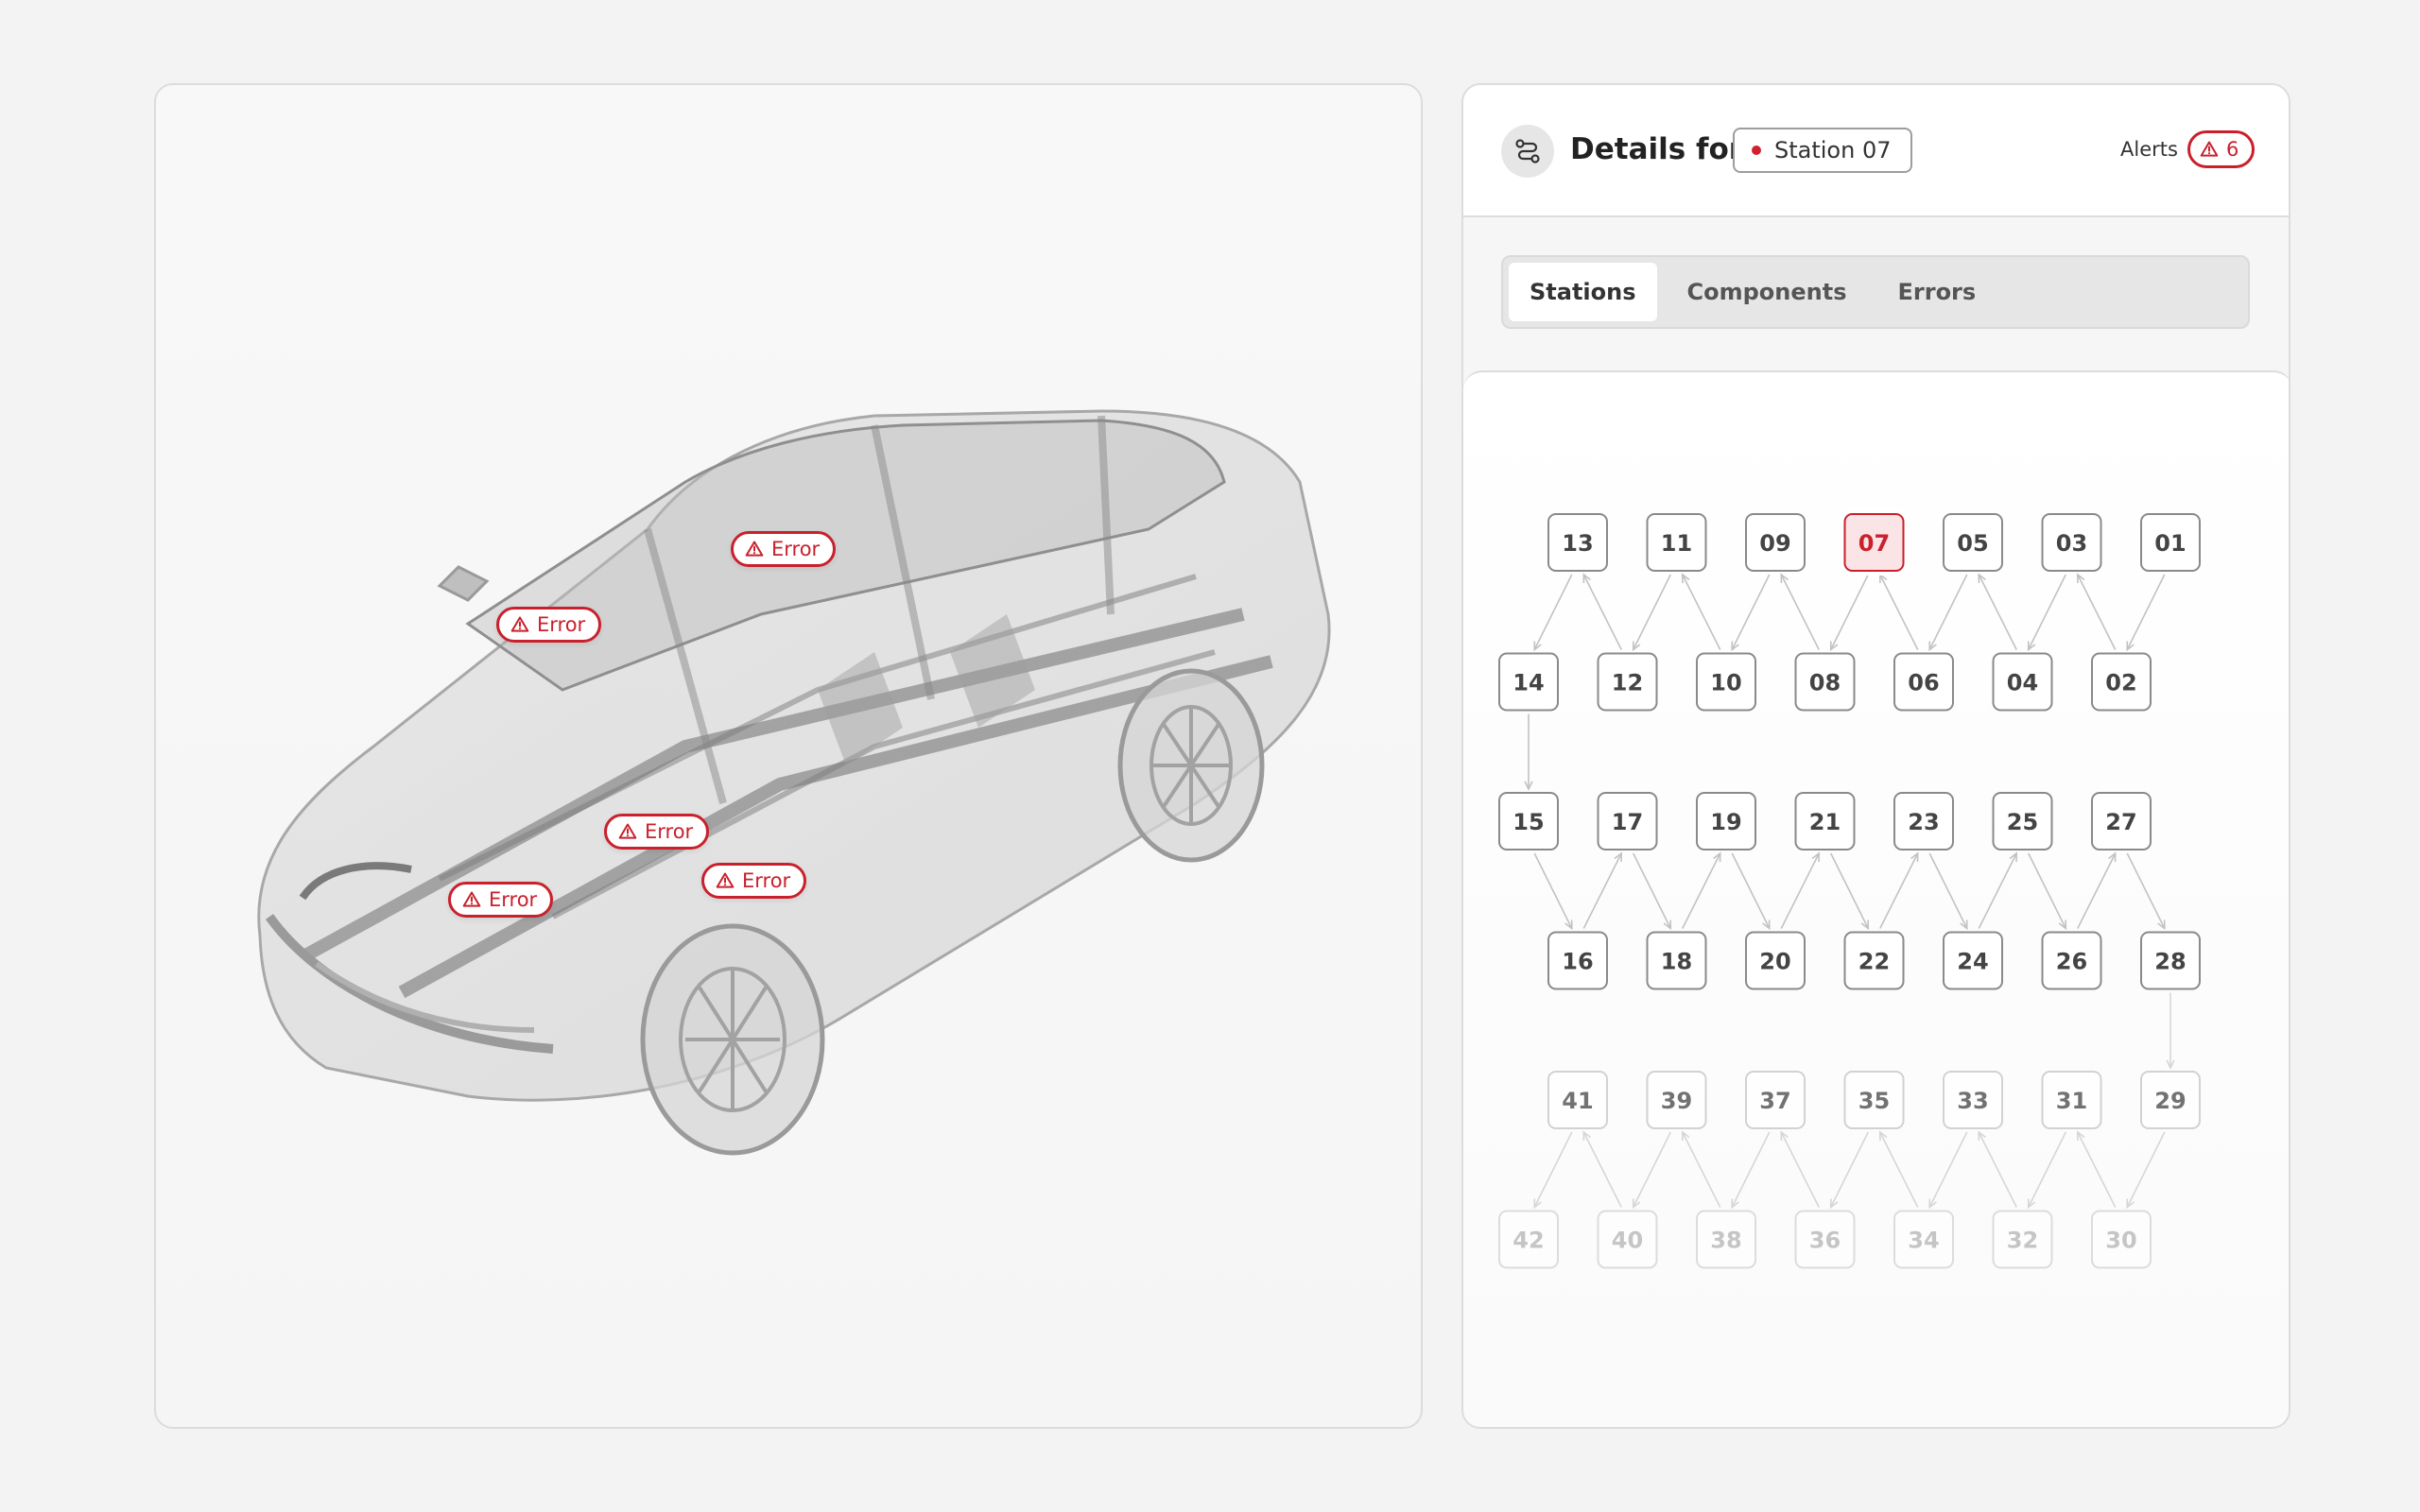  I want to click on station-node-label: 13, so click(1577, 543).